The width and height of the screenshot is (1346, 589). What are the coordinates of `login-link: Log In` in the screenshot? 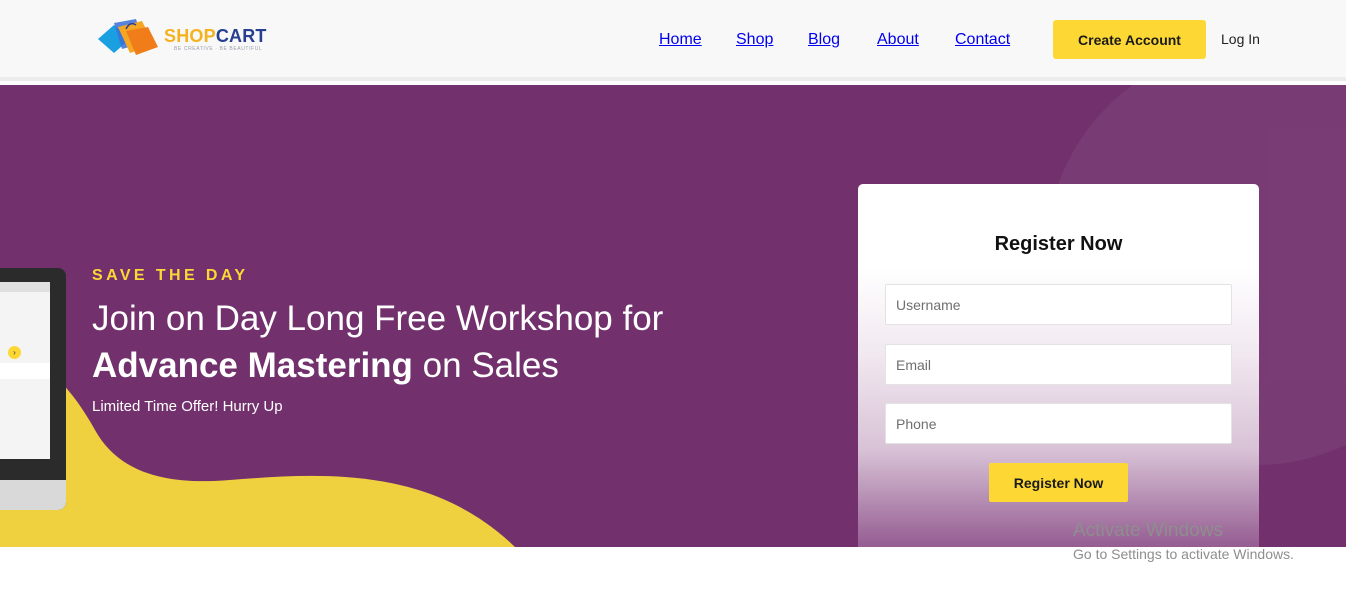 It's located at (1240, 39).